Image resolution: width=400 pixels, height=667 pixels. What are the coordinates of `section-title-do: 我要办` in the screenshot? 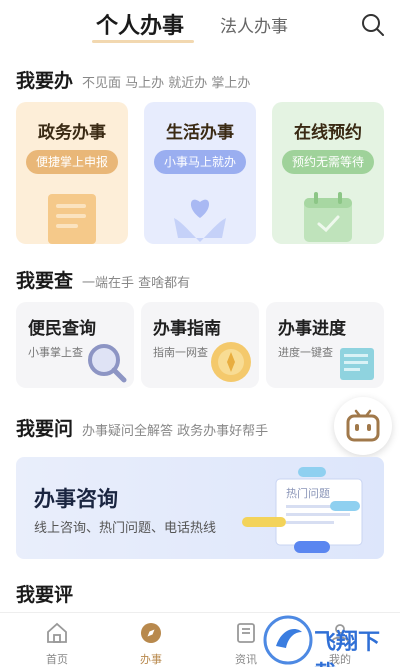 It's located at (45, 81).